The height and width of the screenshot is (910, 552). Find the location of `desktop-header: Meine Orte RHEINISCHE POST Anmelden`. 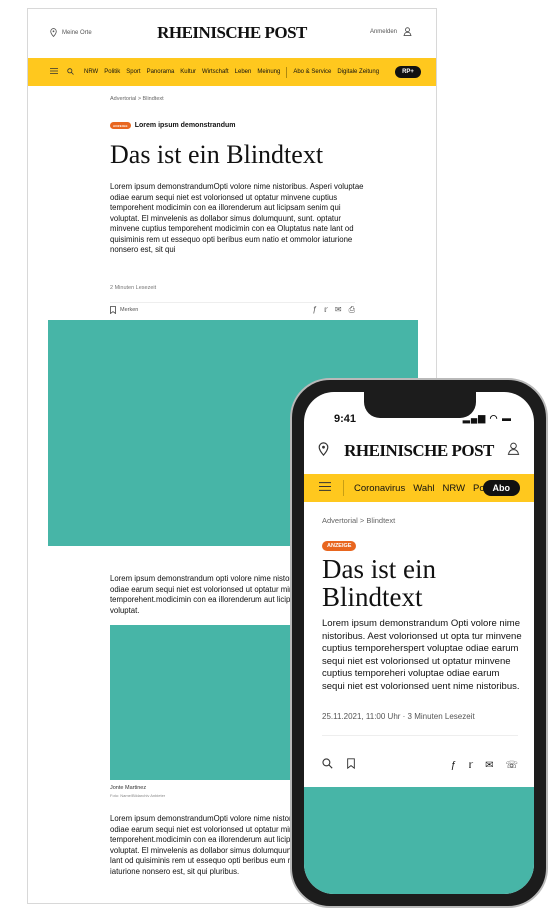

desktop-header: Meine Orte RHEINISCHE POST Anmelden is located at coordinates (232, 33).